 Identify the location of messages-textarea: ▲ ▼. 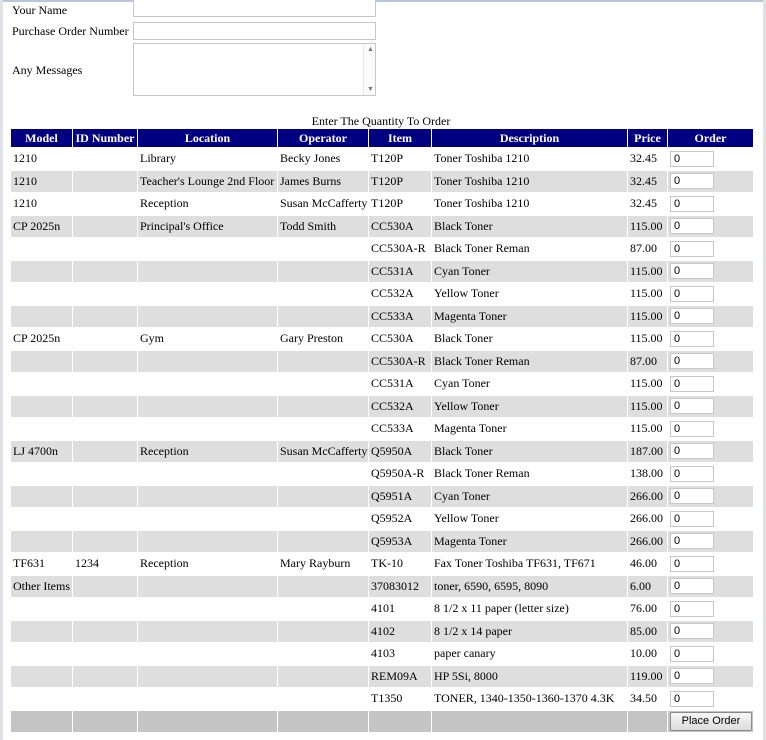
(254, 69).